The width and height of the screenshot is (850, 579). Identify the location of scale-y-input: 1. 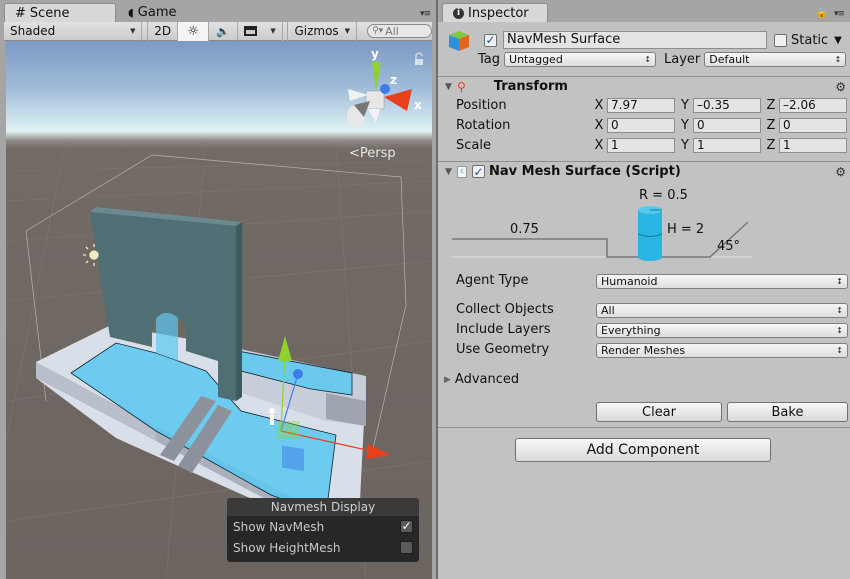
(727, 145).